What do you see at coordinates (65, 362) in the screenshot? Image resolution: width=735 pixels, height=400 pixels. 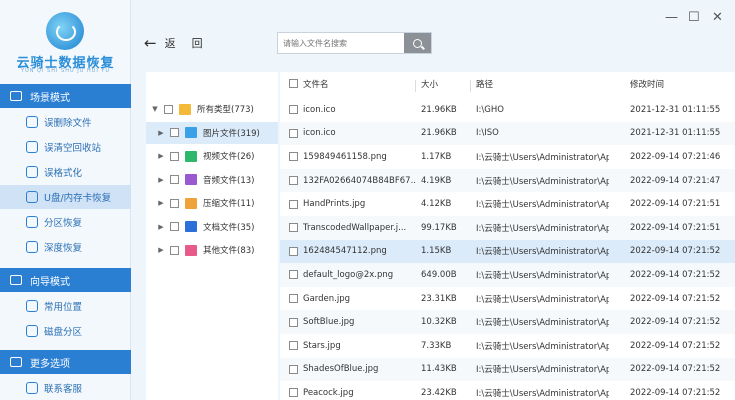 I see `section-more-options: 更多选项` at bounding box center [65, 362].